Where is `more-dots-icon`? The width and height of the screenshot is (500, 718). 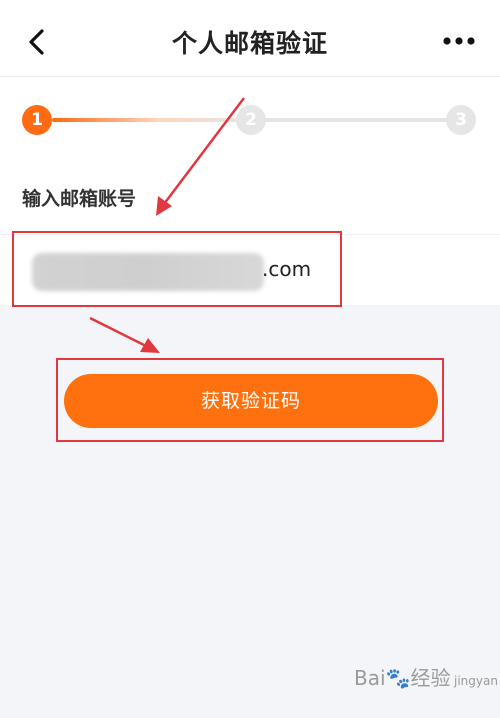 more-dots-icon is located at coordinates (459, 41).